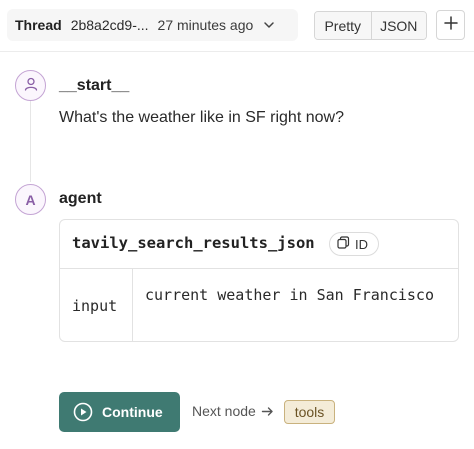 This screenshot has width=474, height=449. I want to click on next-node-label: Next node, so click(224, 411).